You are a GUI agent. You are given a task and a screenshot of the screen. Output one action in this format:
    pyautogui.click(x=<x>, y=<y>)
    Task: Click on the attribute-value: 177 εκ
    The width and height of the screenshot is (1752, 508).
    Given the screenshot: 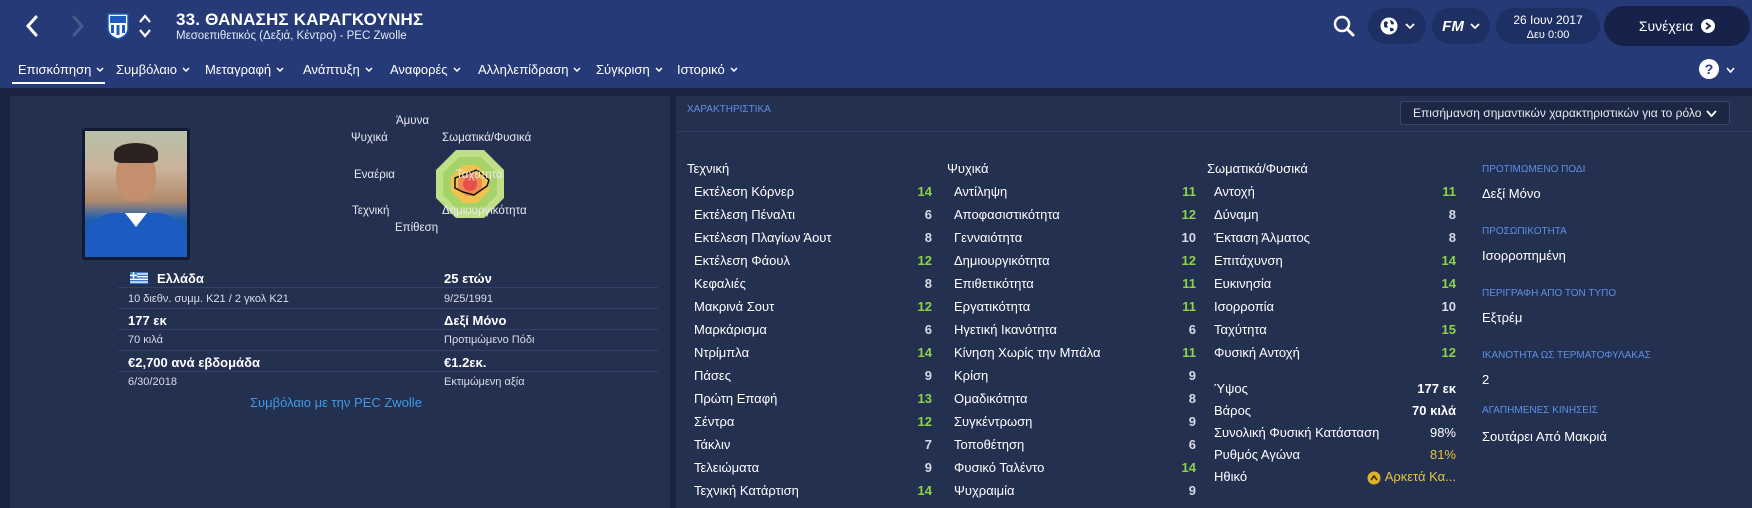 What is the action you would take?
    pyautogui.click(x=1436, y=388)
    